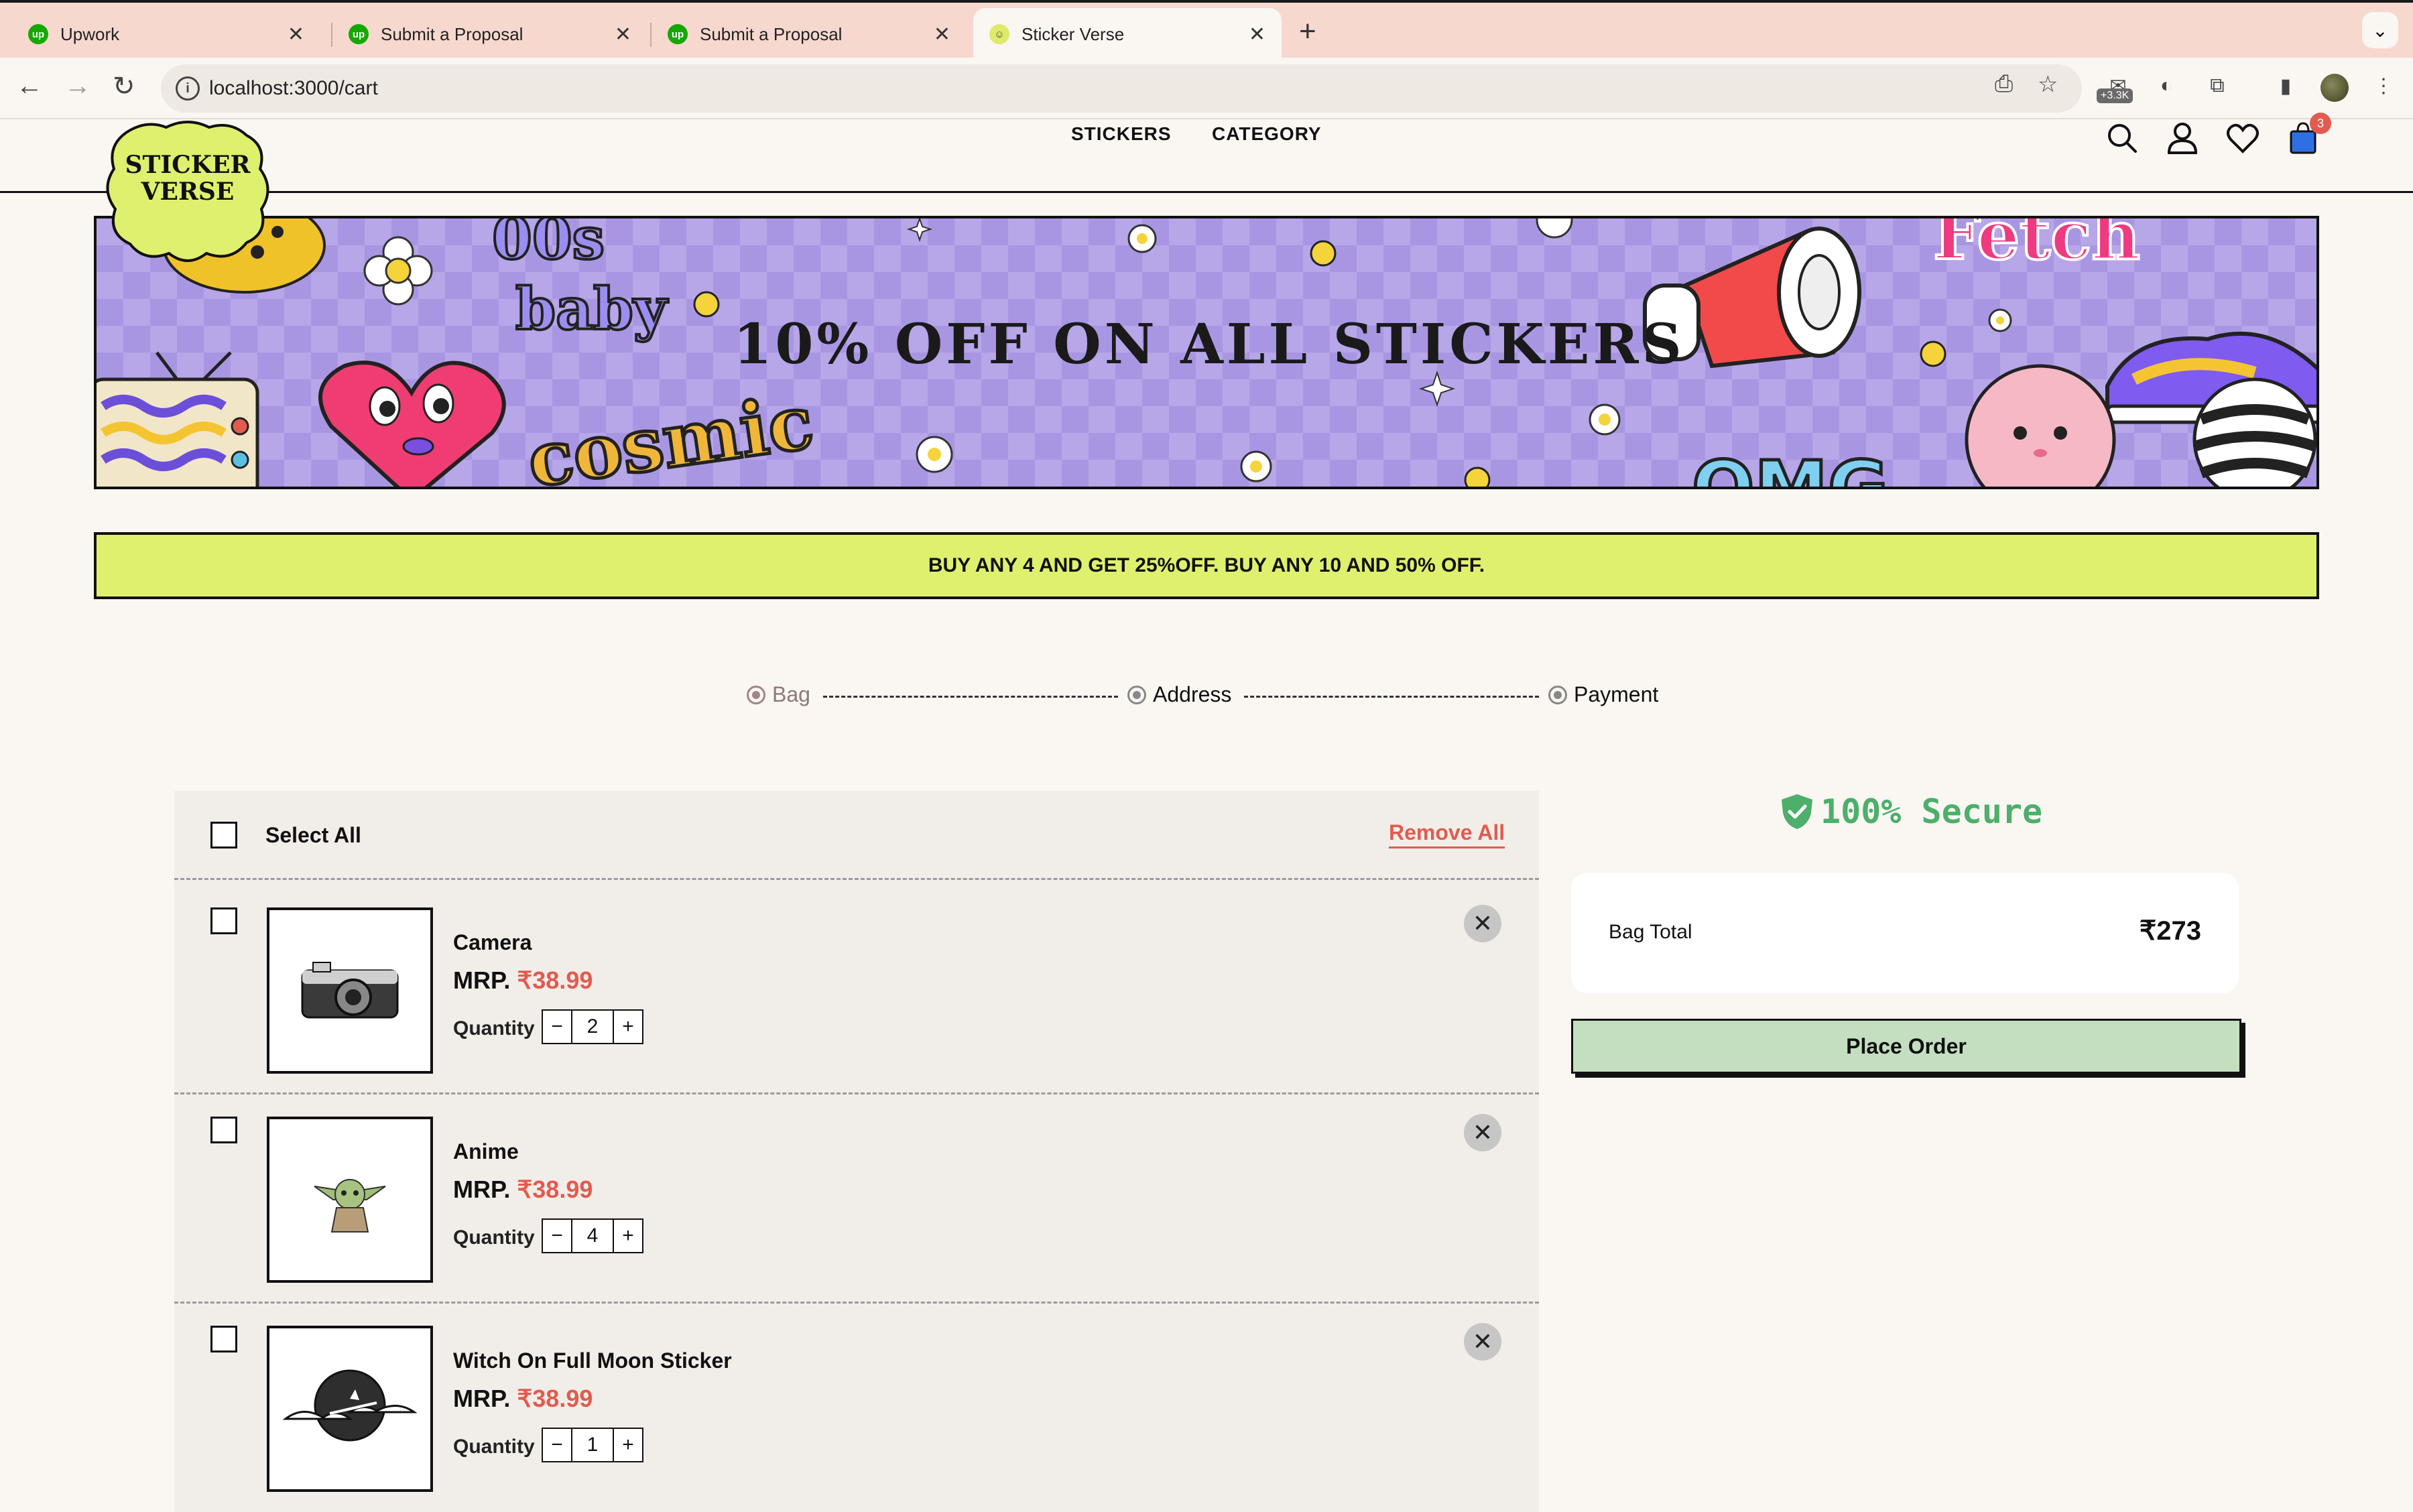 This screenshot has height=1512, width=2413. I want to click on select-all-checkbox, so click(224, 835).